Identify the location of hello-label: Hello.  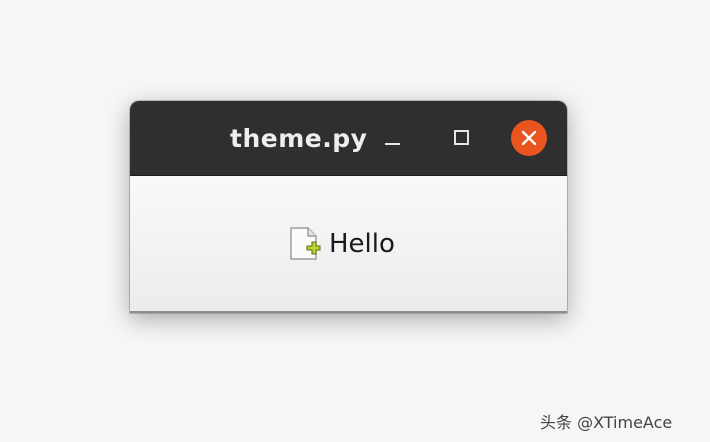
(342, 244).